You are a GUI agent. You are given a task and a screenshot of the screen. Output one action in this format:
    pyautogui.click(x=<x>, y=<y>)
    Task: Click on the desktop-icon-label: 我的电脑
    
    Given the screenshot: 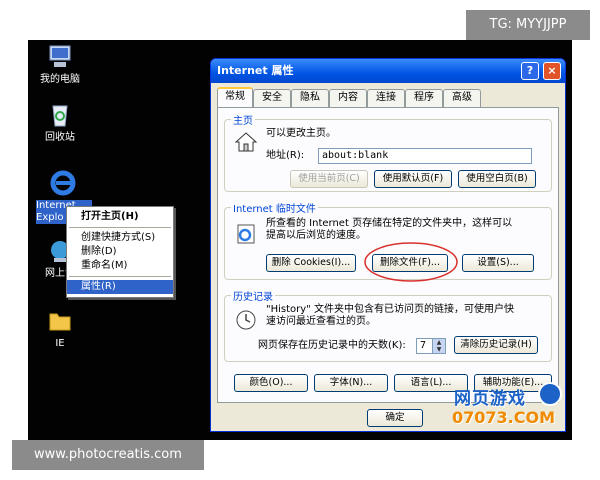 What is the action you would take?
    pyautogui.click(x=60, y=79)
    